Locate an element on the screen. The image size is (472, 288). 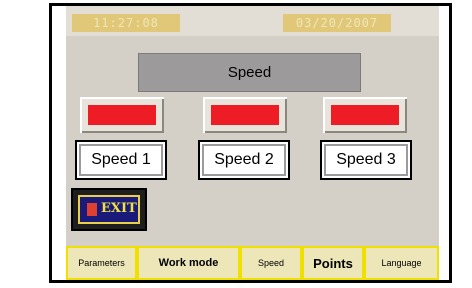
speed-1-indicator is located at coordinates (122, 115).